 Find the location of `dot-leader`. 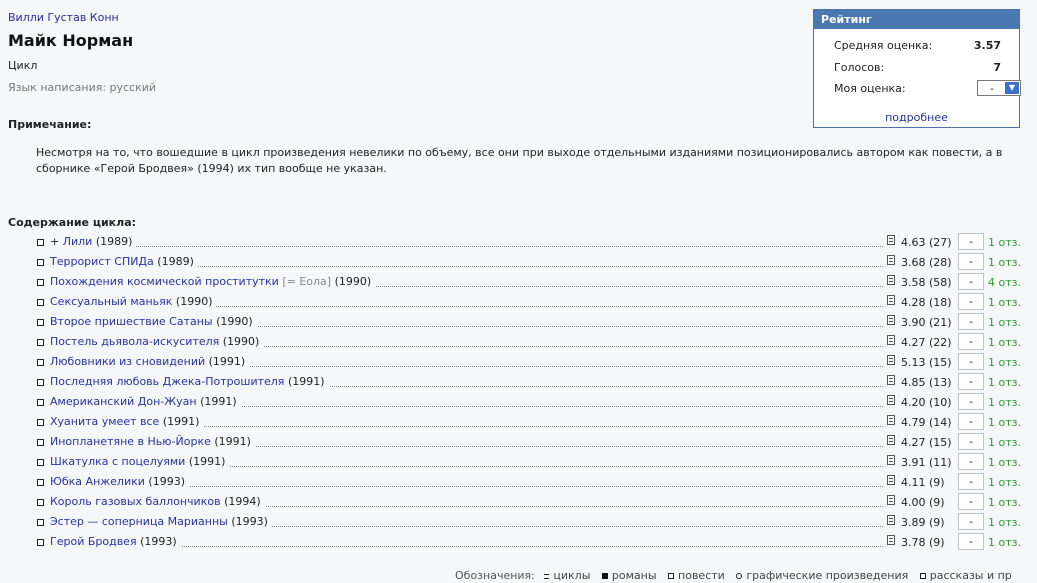

dot-leader is located at coordinates (466, 246).